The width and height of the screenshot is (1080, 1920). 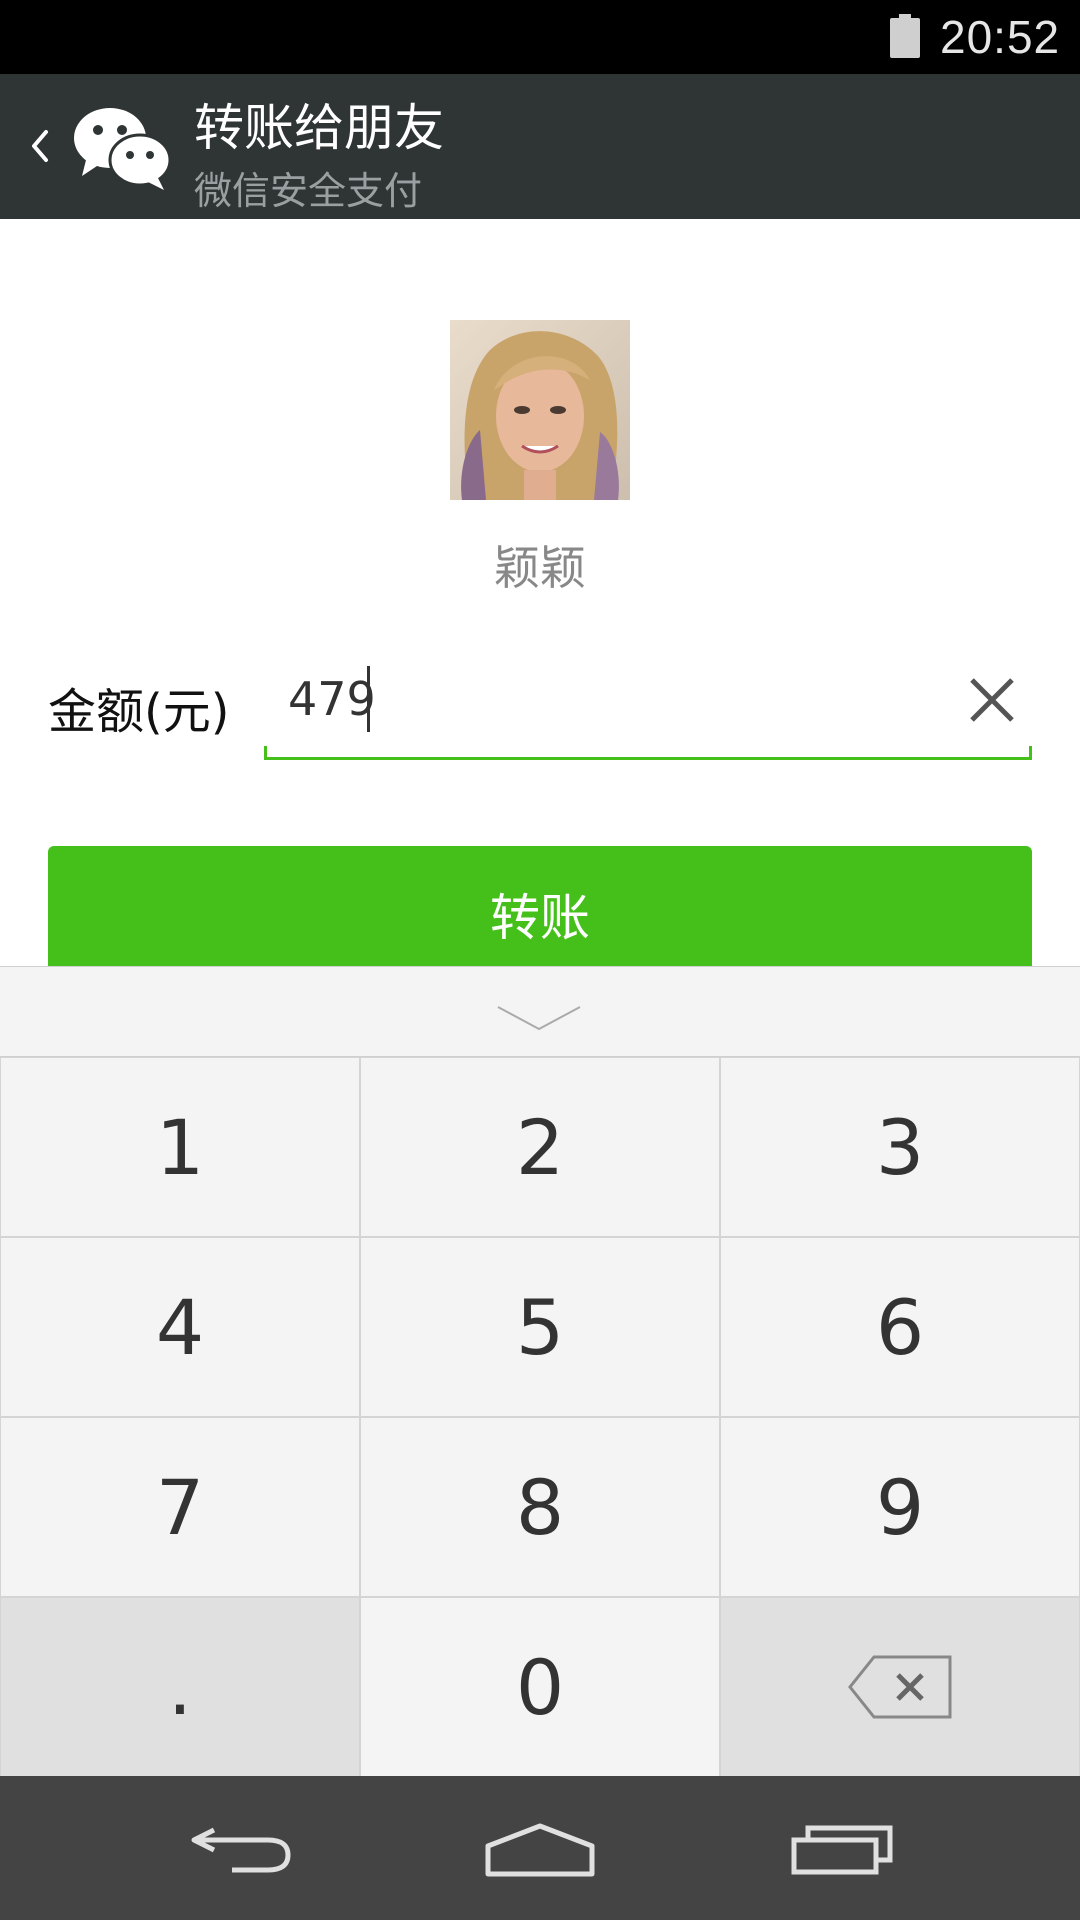 I want to click on delete-key, so click(x=900, y=1687).